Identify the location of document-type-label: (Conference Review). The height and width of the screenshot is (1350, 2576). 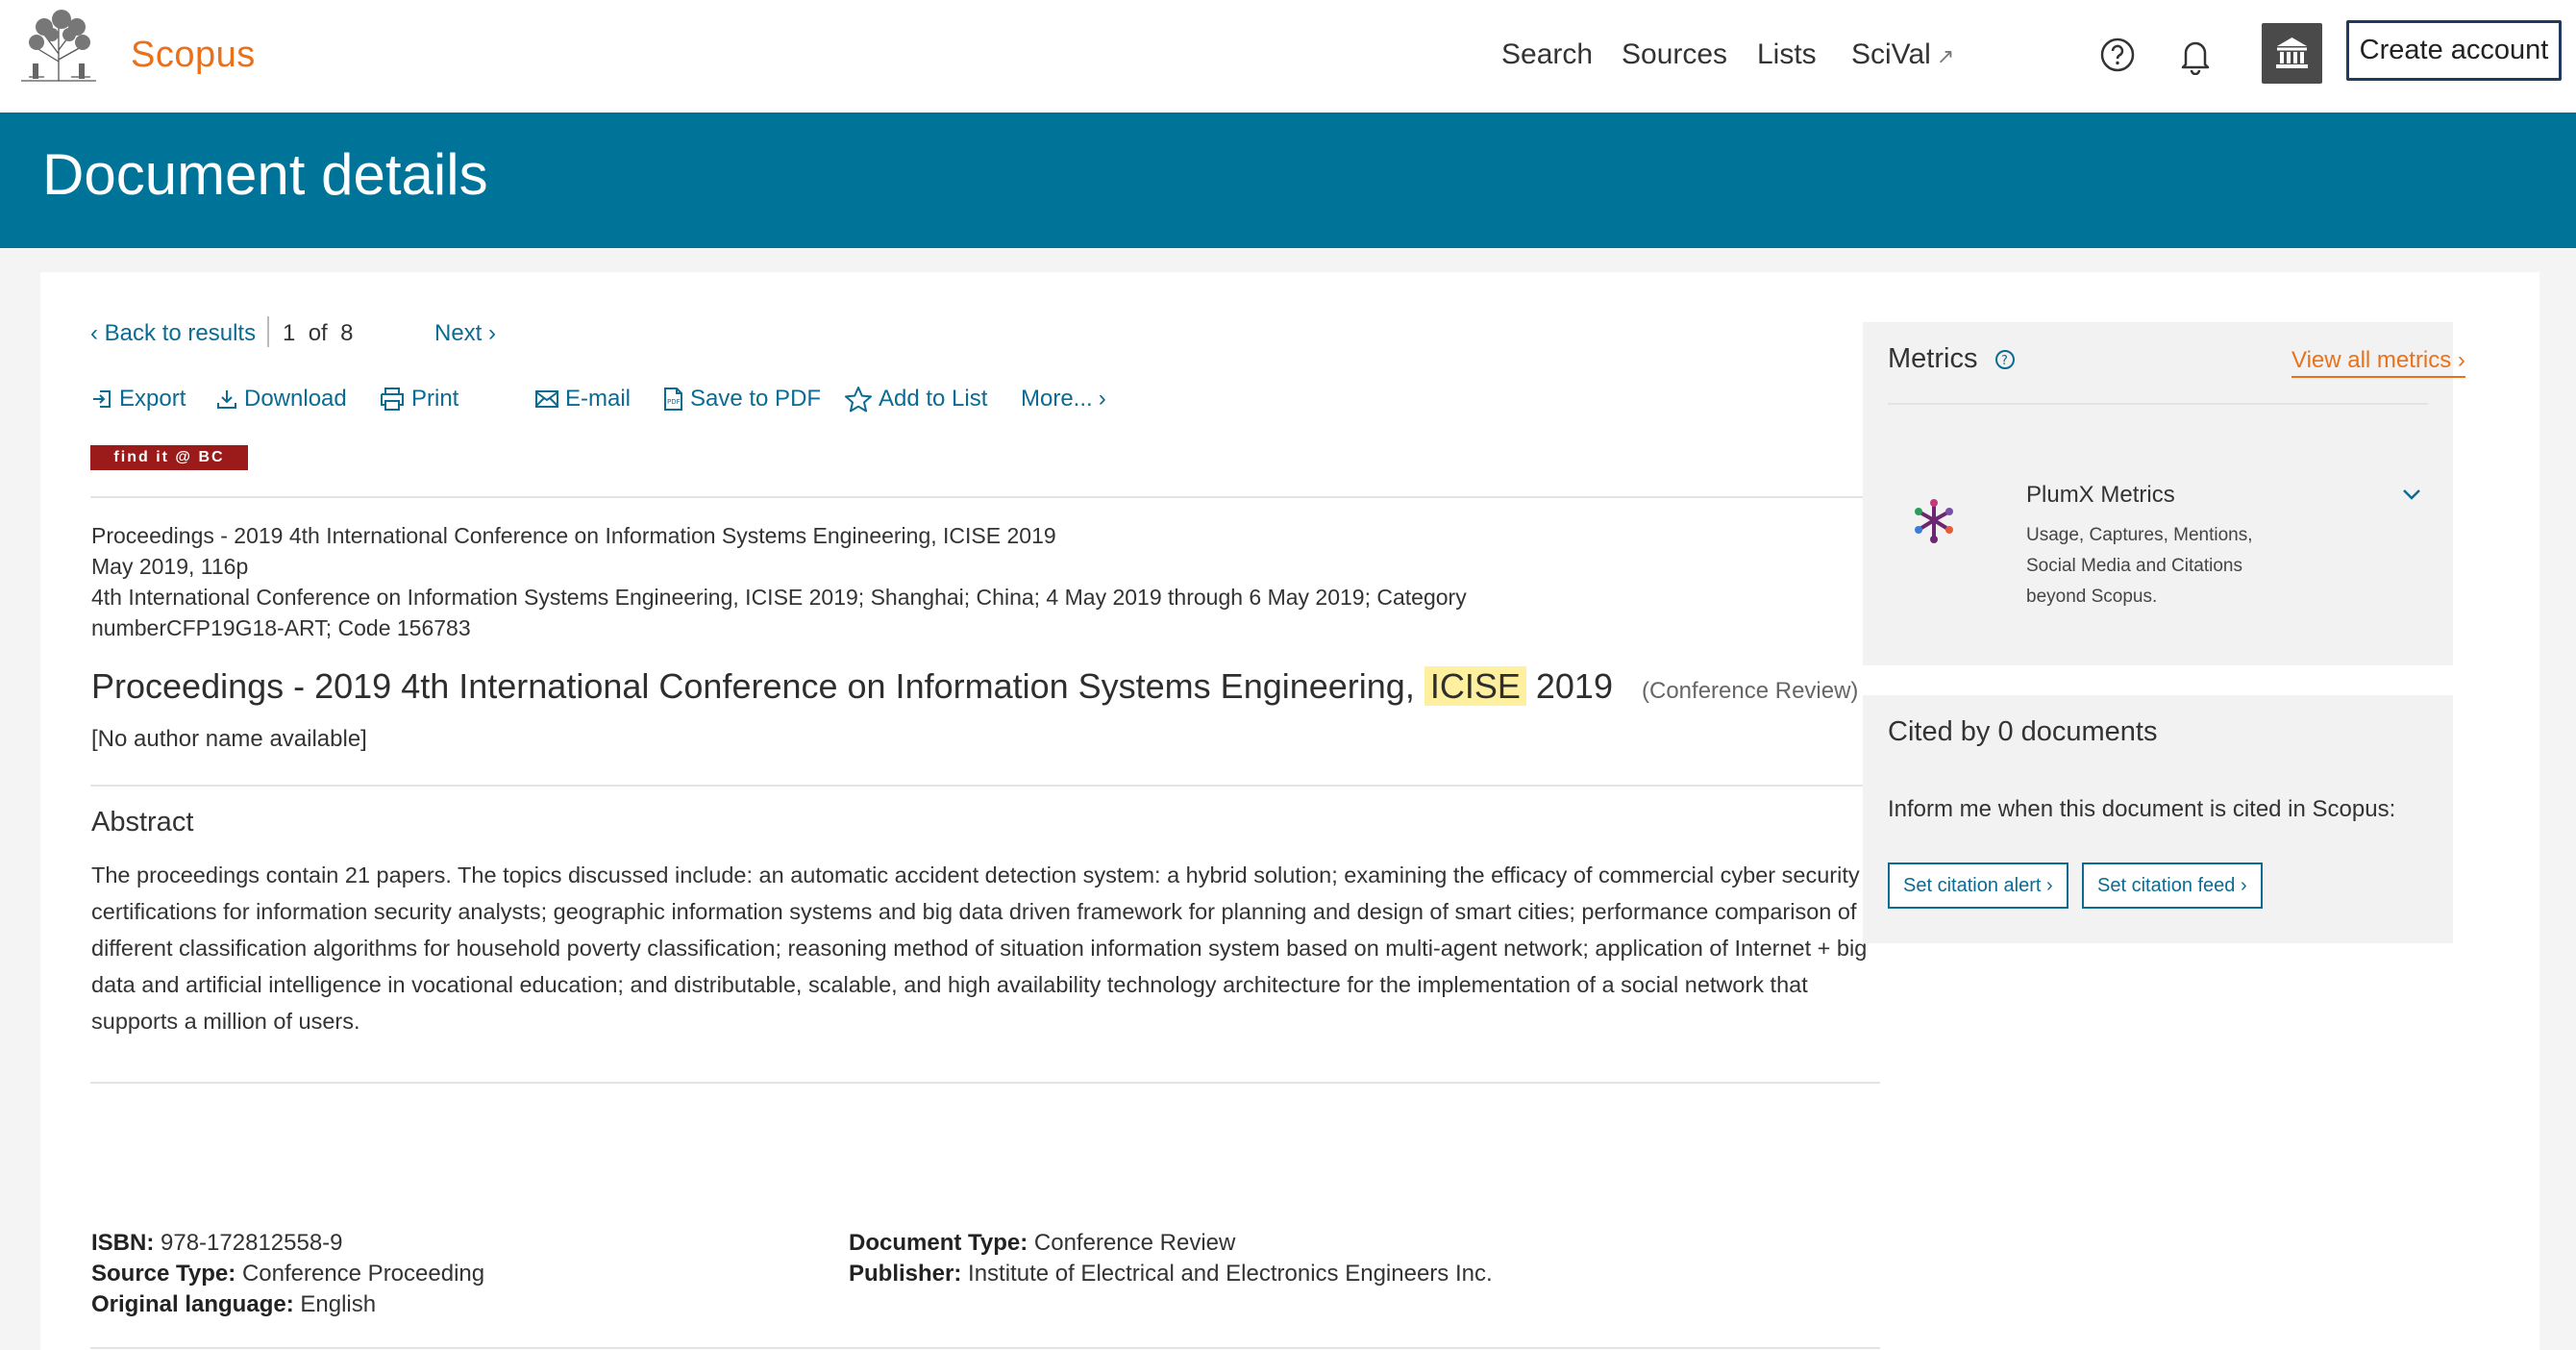
(1750, 691).